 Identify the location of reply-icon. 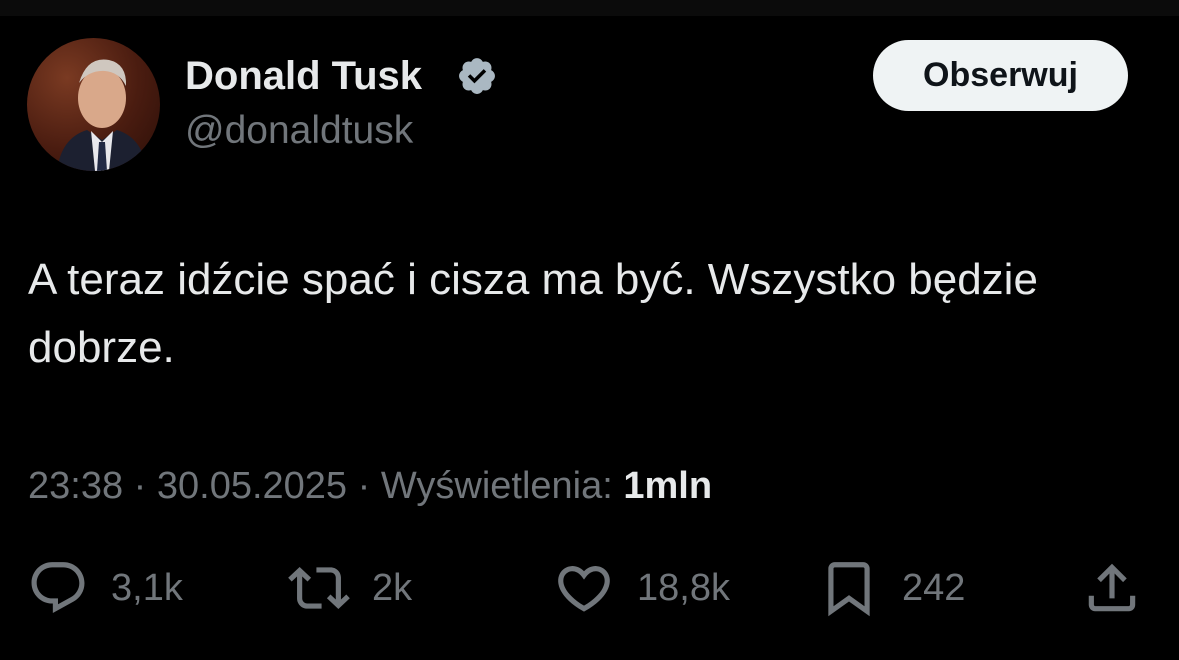
(58, 588).